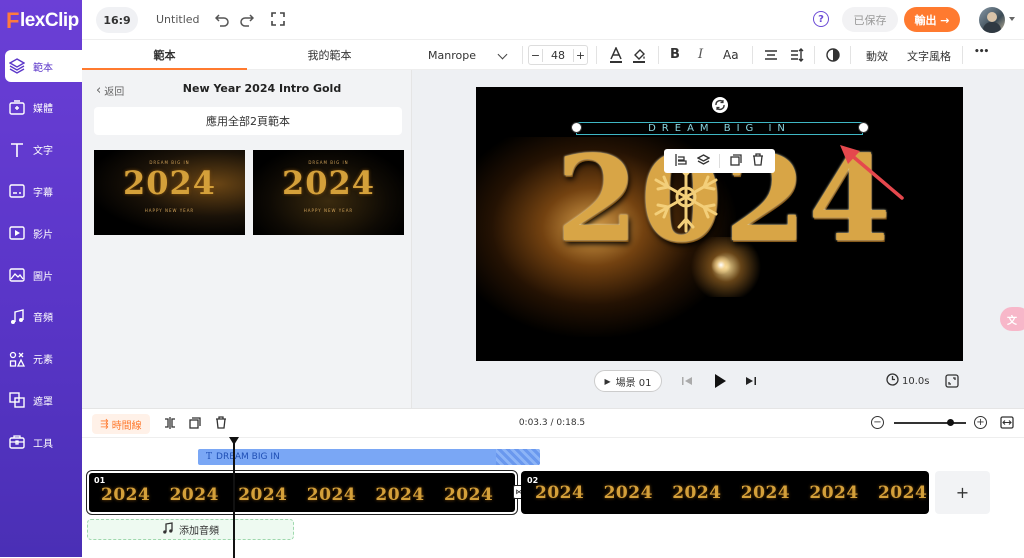 This screenshot has height=558, width=1024. I want to click on font-size-stepper: − 48 +, so click(558, 55).